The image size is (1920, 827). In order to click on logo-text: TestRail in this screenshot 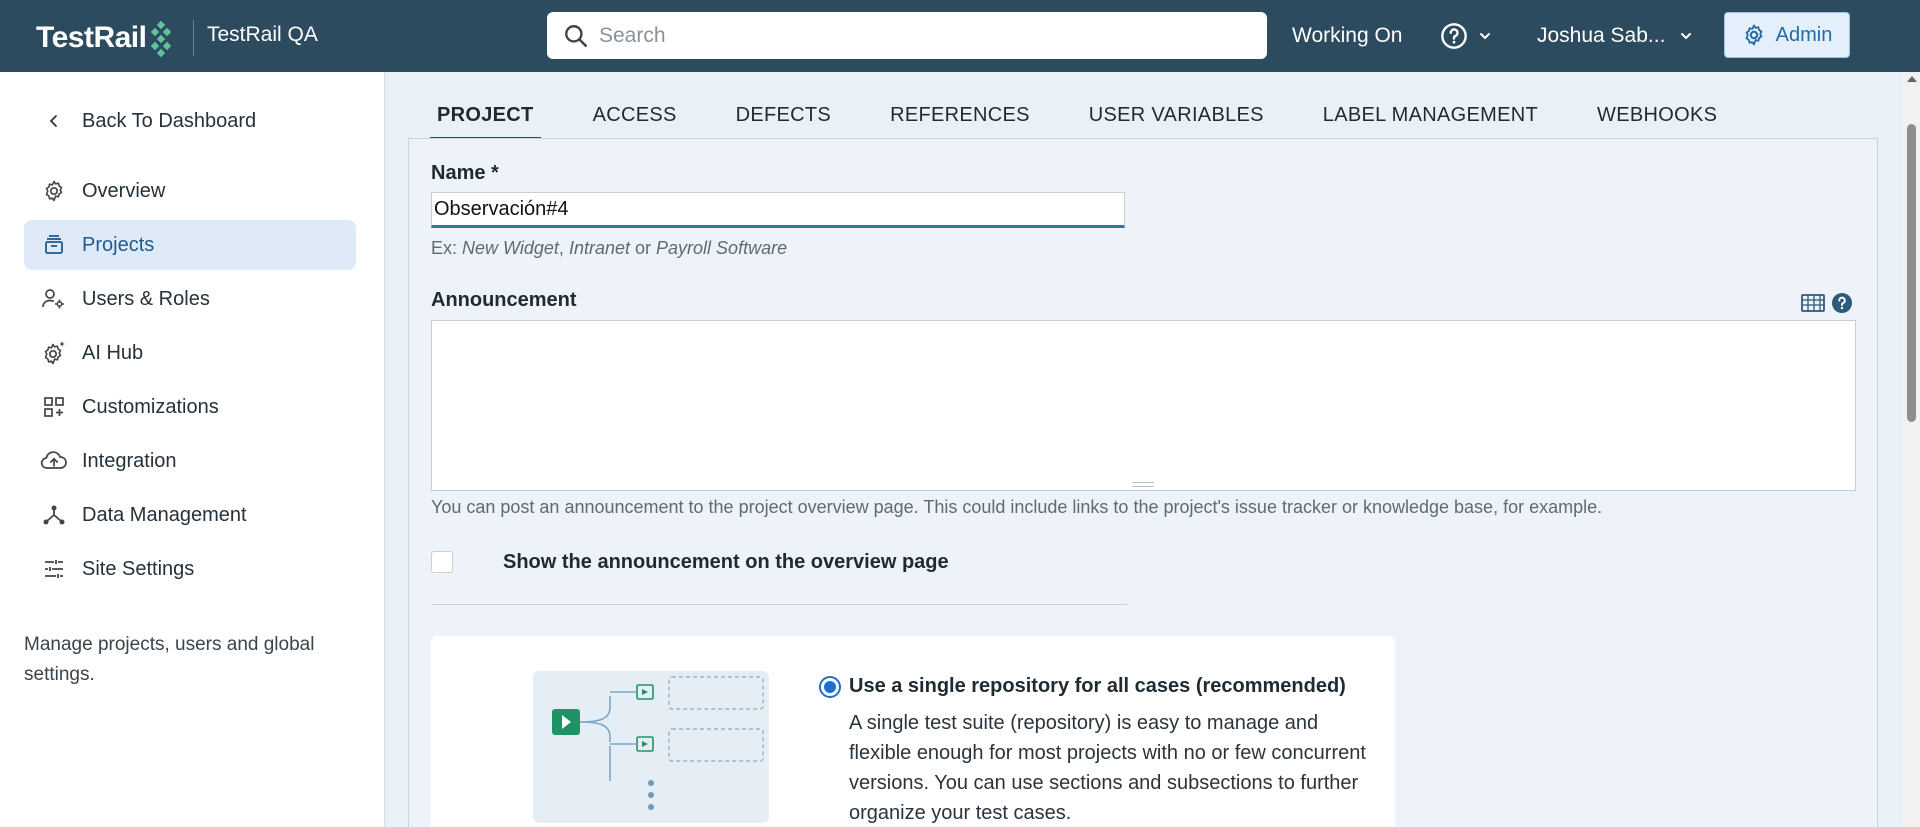, I will do `click(91, 37)`.